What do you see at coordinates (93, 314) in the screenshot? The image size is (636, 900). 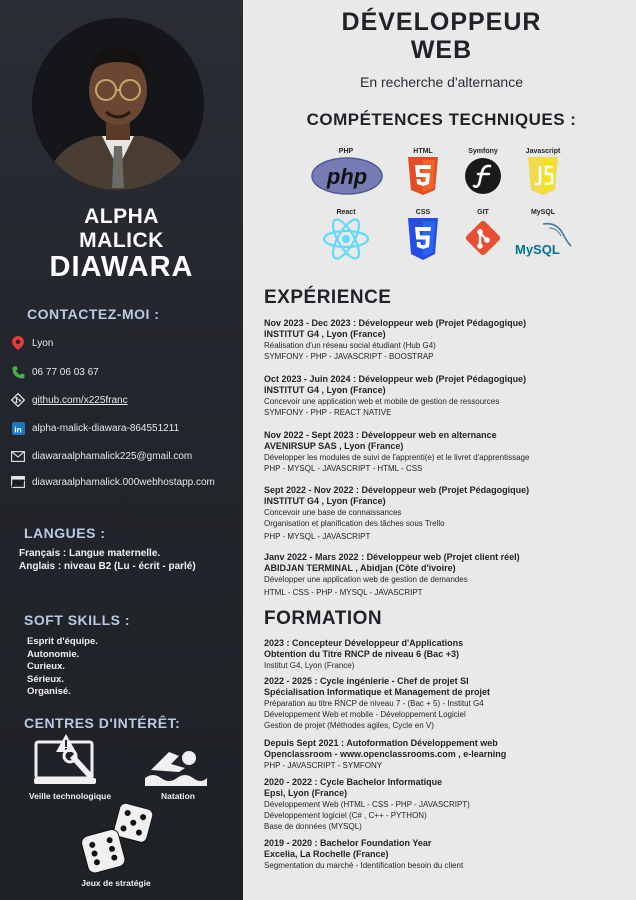 I see `contact-heading: CONTACTEZ-MOI :` at bounding box center [93, 314].